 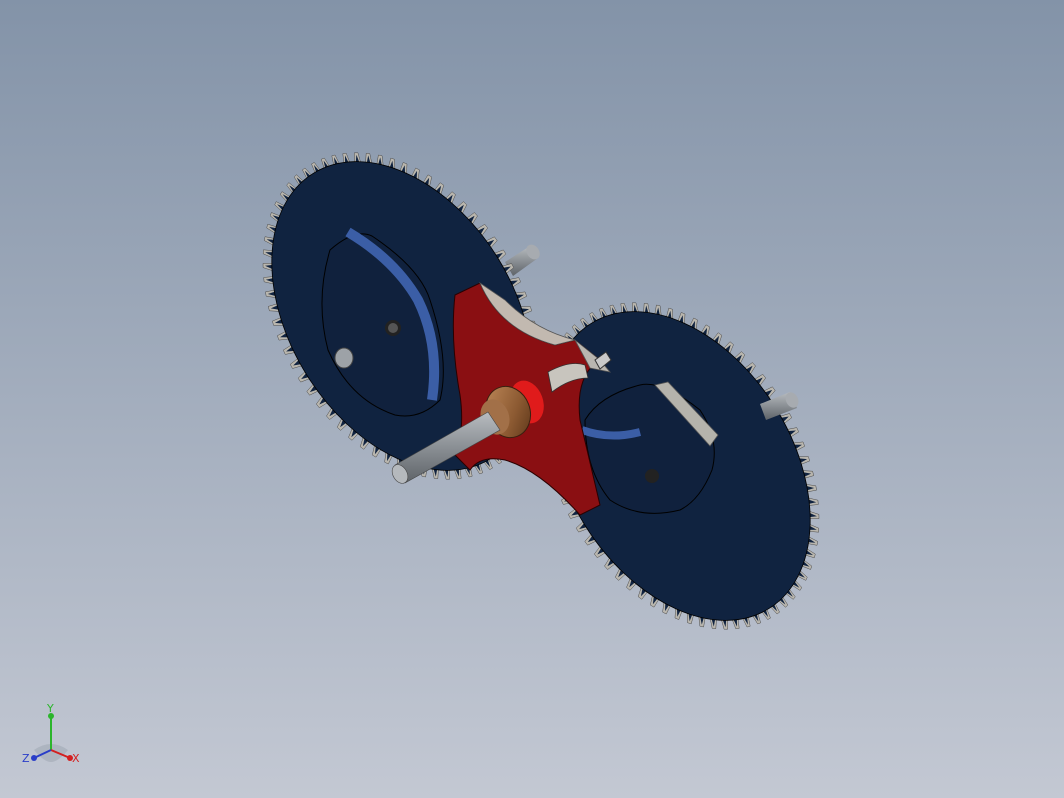 I want to click on y-axis-tip, so click(x=51, y=716).